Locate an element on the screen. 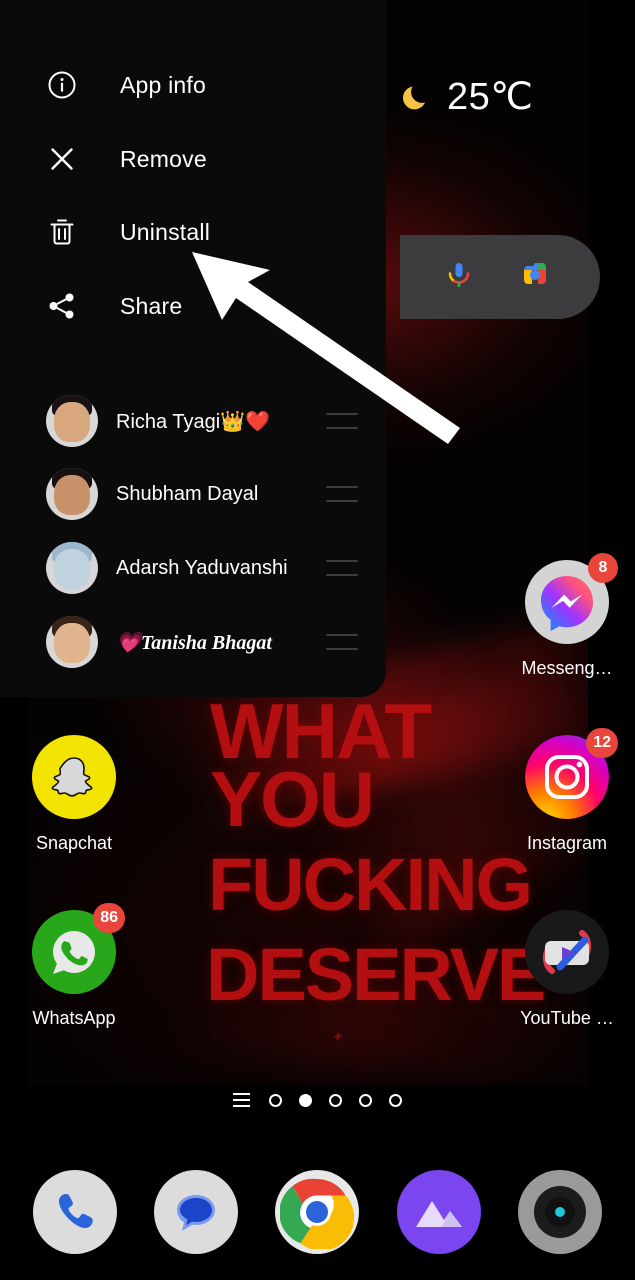 The height and width of the screenshot is (1280, 635). crescent-moon-icon is located at coordinates (417, 97).